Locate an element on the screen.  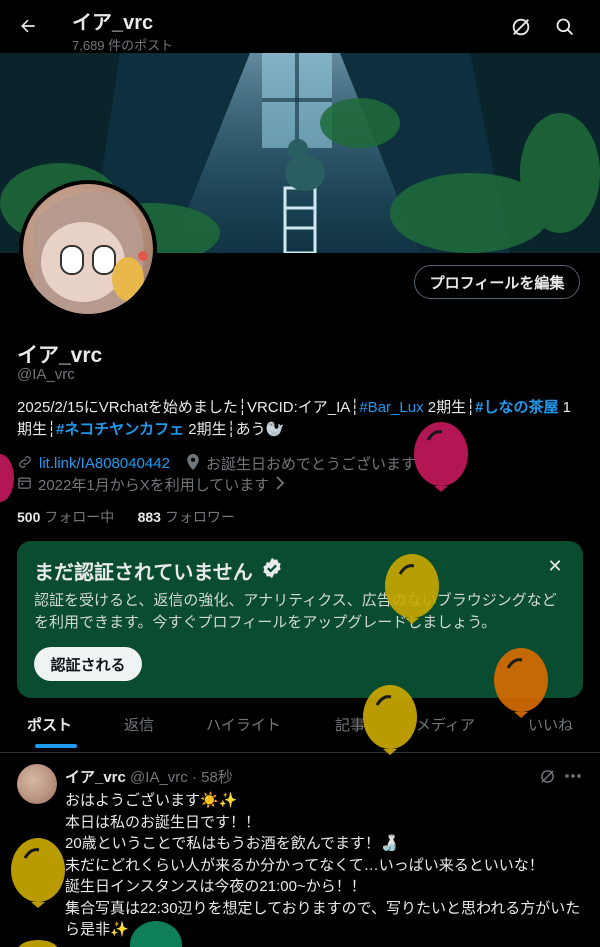
tab-media: メディア is located at coordinates (445, 724).